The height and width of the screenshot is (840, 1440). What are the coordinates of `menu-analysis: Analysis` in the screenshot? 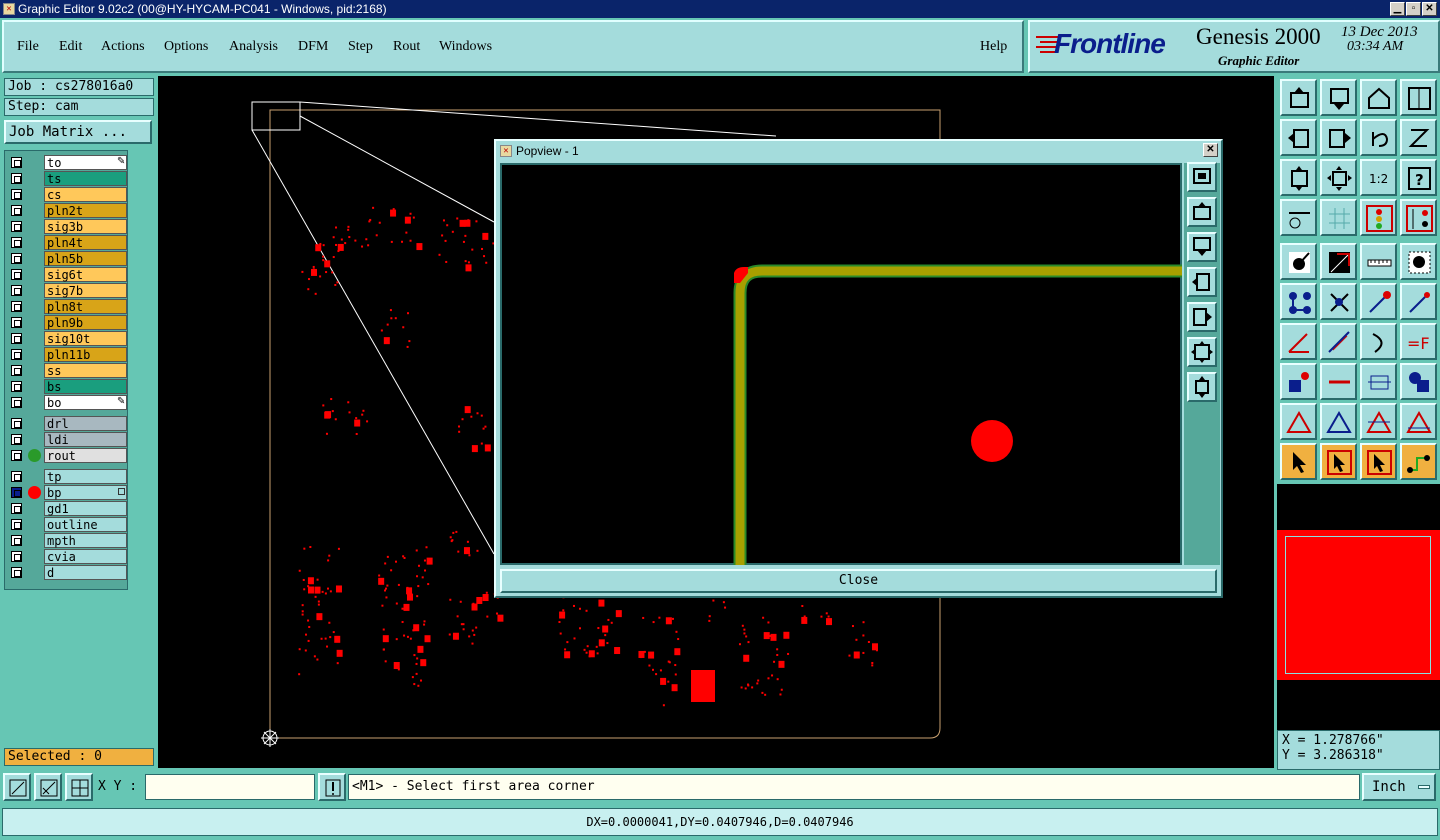 It's located at (253, 47).